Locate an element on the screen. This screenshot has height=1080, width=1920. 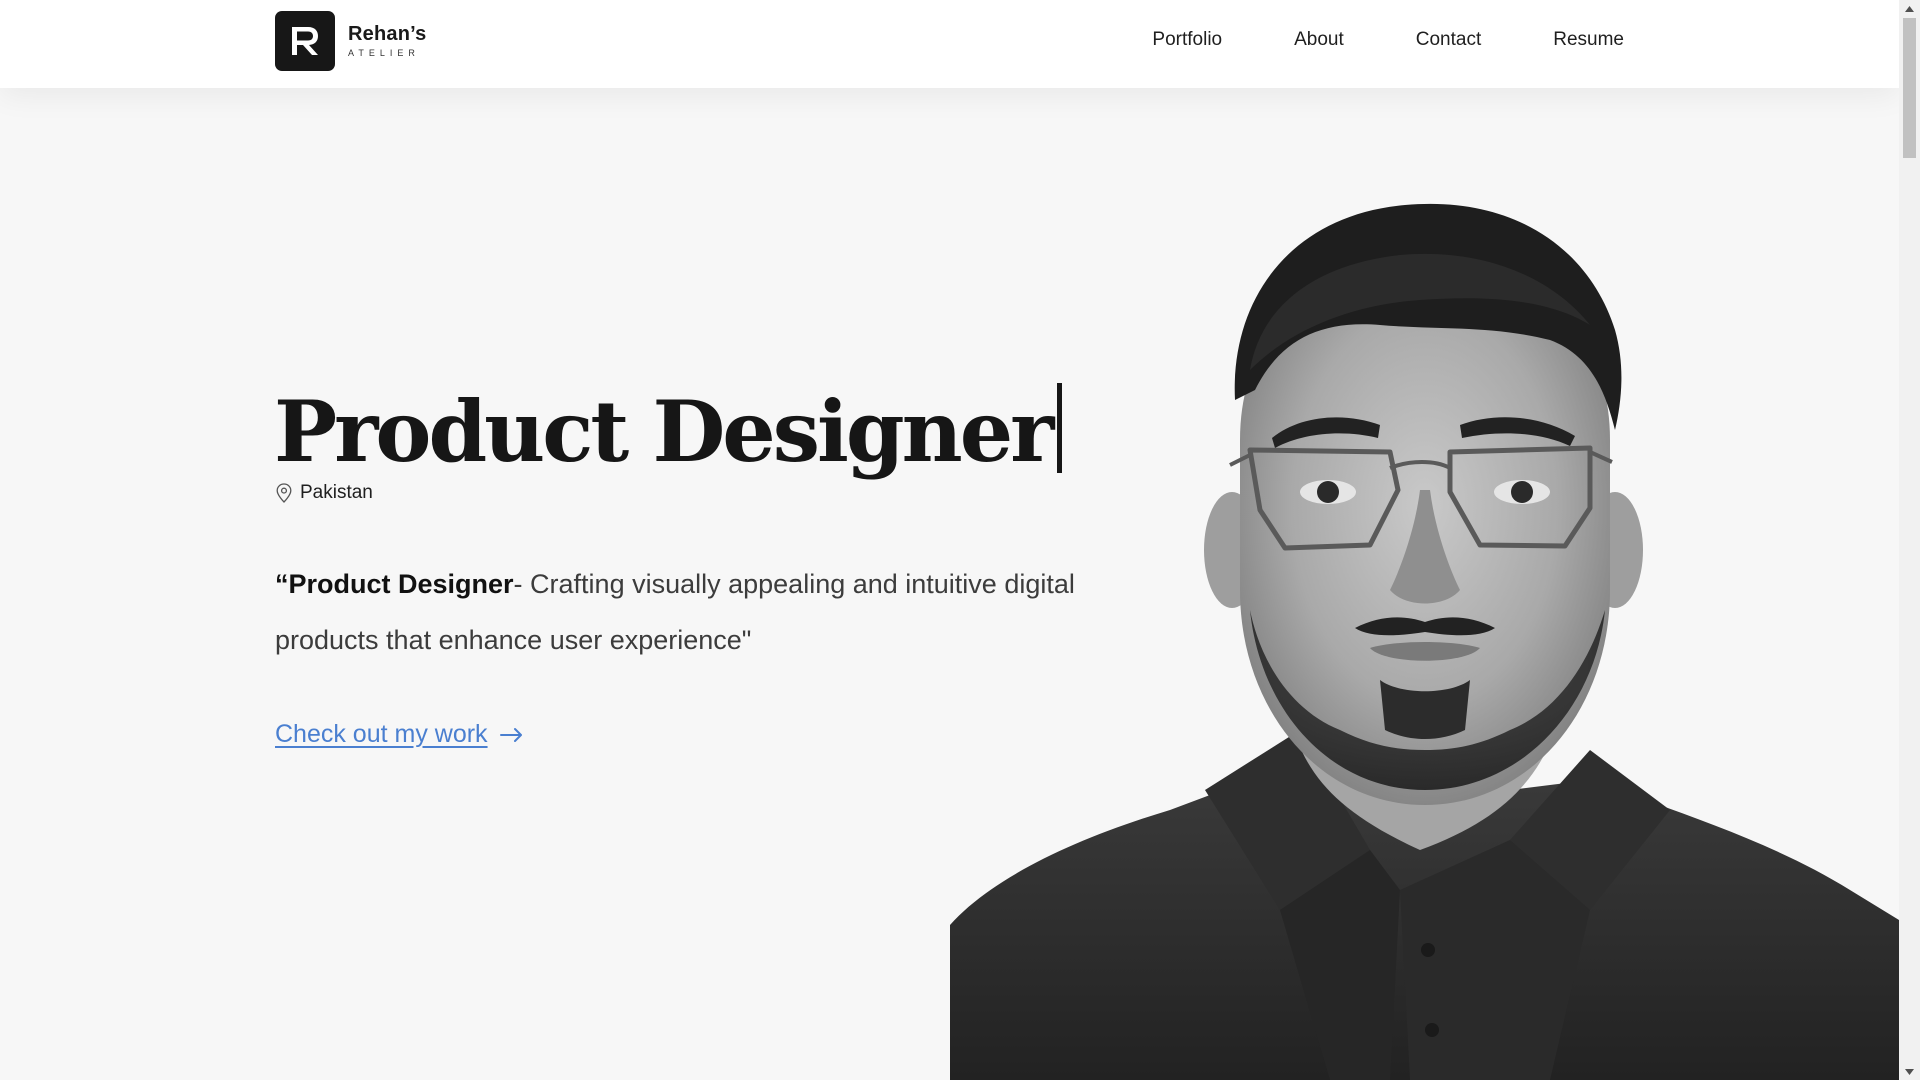
vertical-scrollbar is located at coordinates (1909, 540).